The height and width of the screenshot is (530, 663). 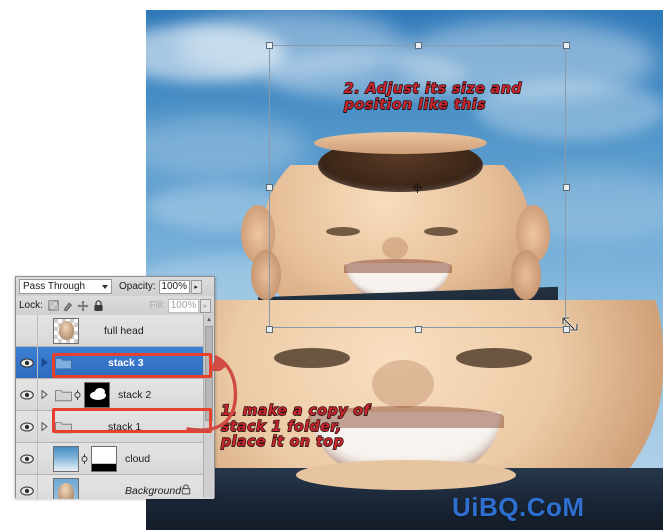 I want to click on layer-mask-cloud, so click(x=104, y=458).